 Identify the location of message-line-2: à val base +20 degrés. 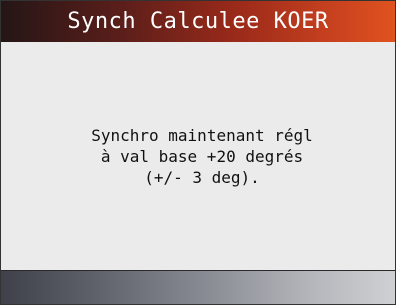
(202, 156).